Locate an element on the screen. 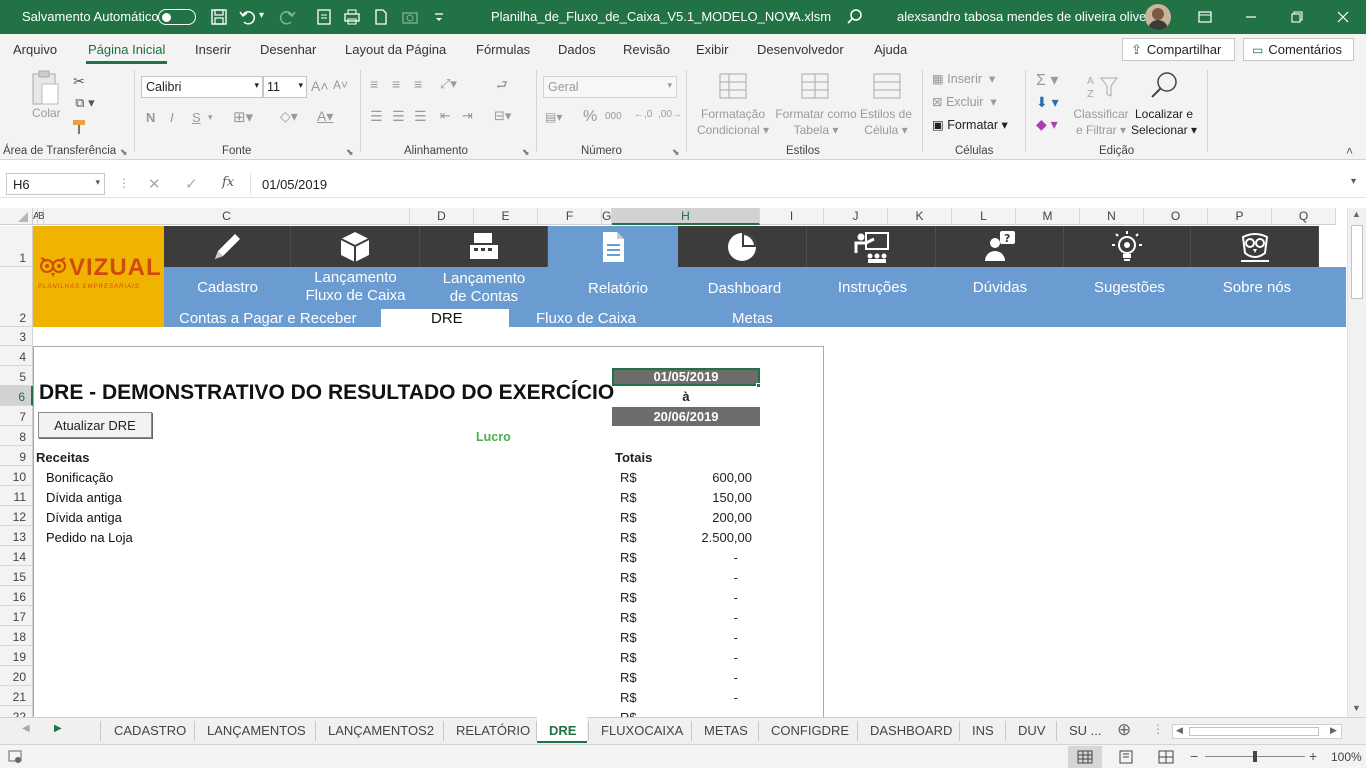 This screenshot has width=1366, height=768. column-header: J is located at coordinates (856, 216).